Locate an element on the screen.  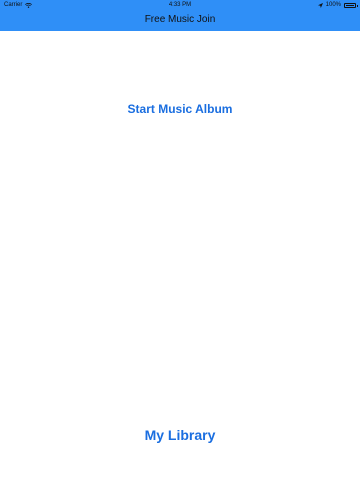
navigation-header: Carrier 4:33 PM 100% Free Music Join is located at coordinates (180, 15).